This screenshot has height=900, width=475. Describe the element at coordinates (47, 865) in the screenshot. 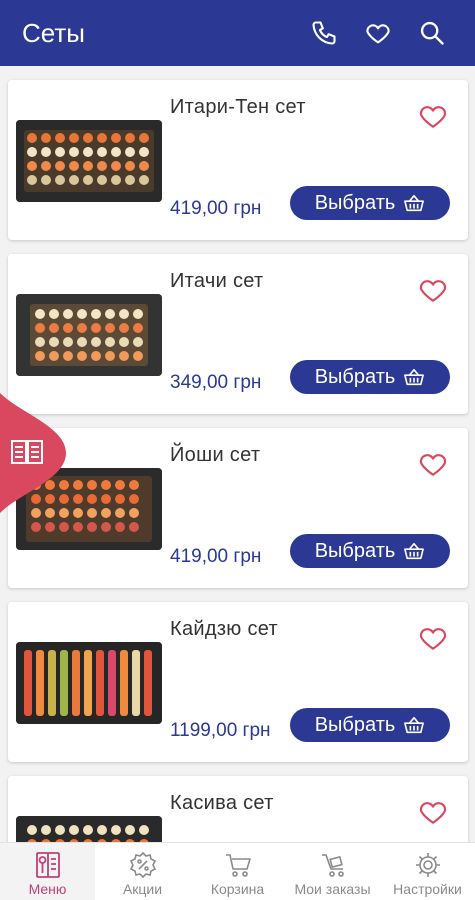

I see `menu-icon` at that location.